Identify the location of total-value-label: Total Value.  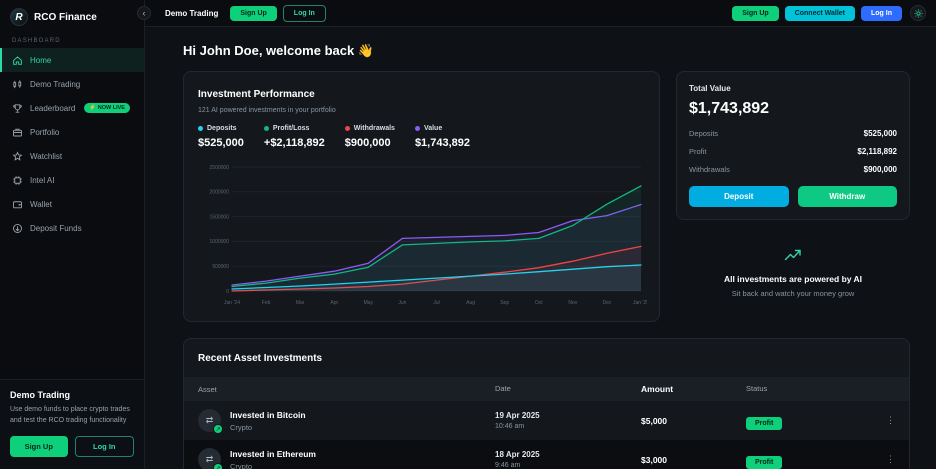
(710, 88).